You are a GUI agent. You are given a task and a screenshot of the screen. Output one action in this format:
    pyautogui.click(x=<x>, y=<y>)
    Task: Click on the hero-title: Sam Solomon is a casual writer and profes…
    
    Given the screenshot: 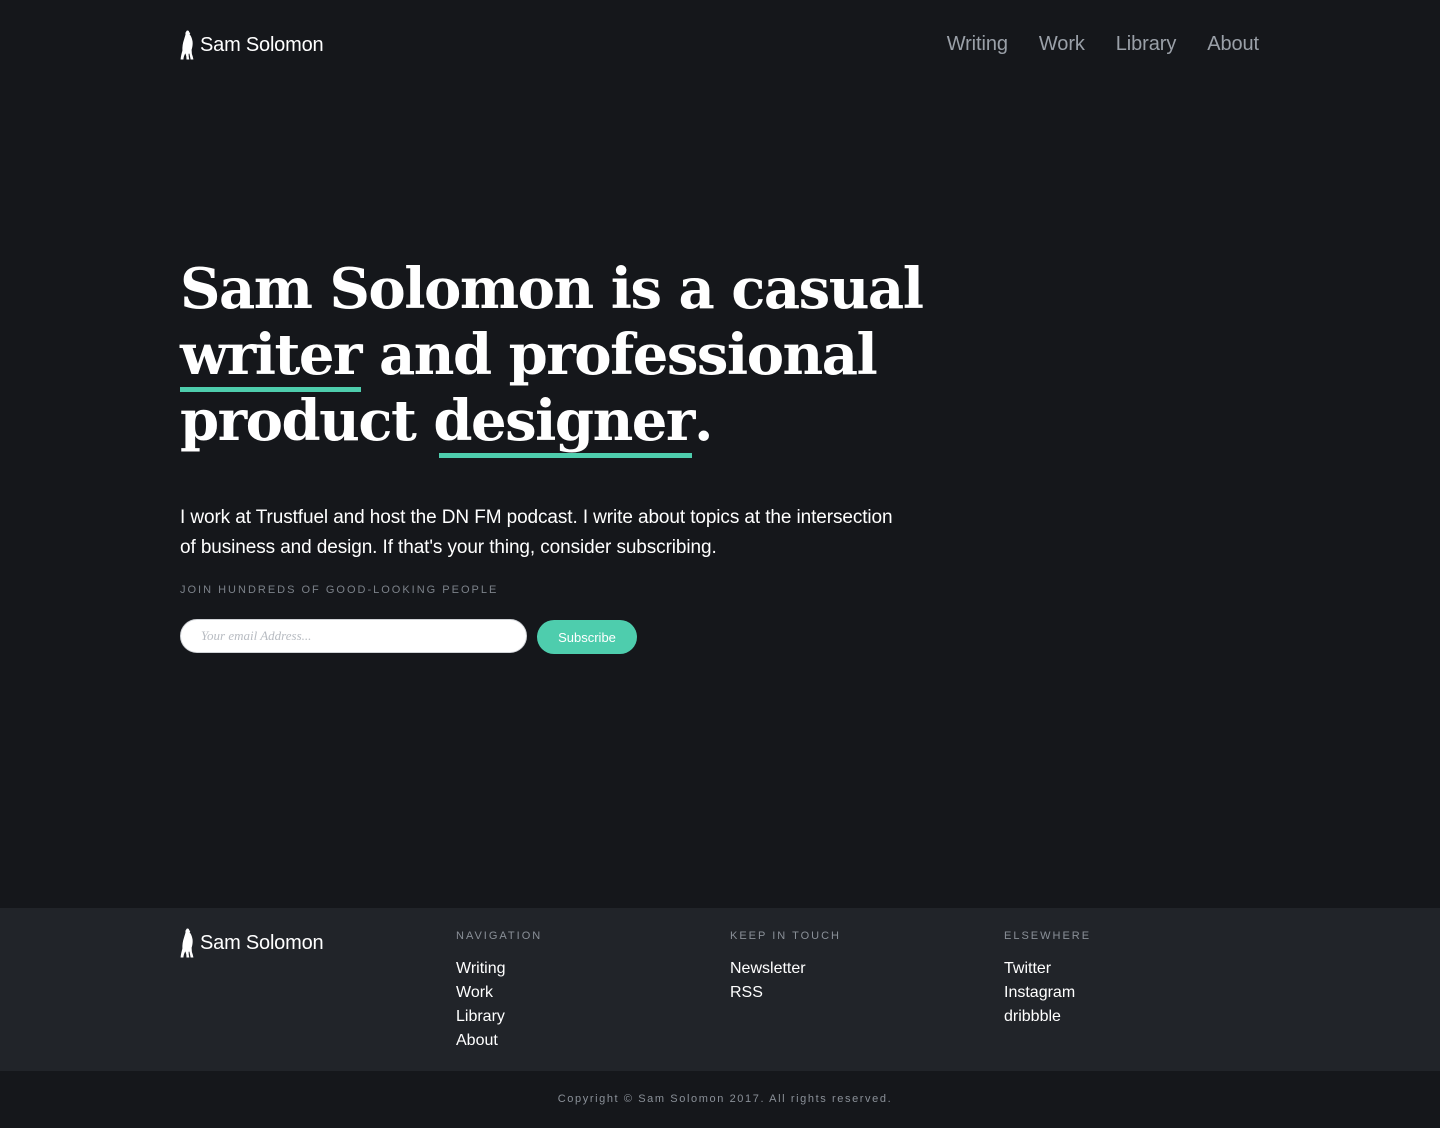 What is the action you would take?
    pyautogui.click(x=560, y=357)
    